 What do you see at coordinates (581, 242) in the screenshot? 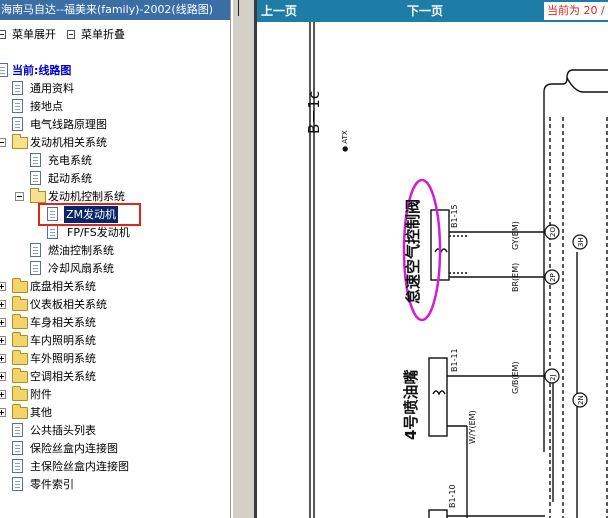
I see `pin-4-label: 3H` at bounding box center [581, 242].